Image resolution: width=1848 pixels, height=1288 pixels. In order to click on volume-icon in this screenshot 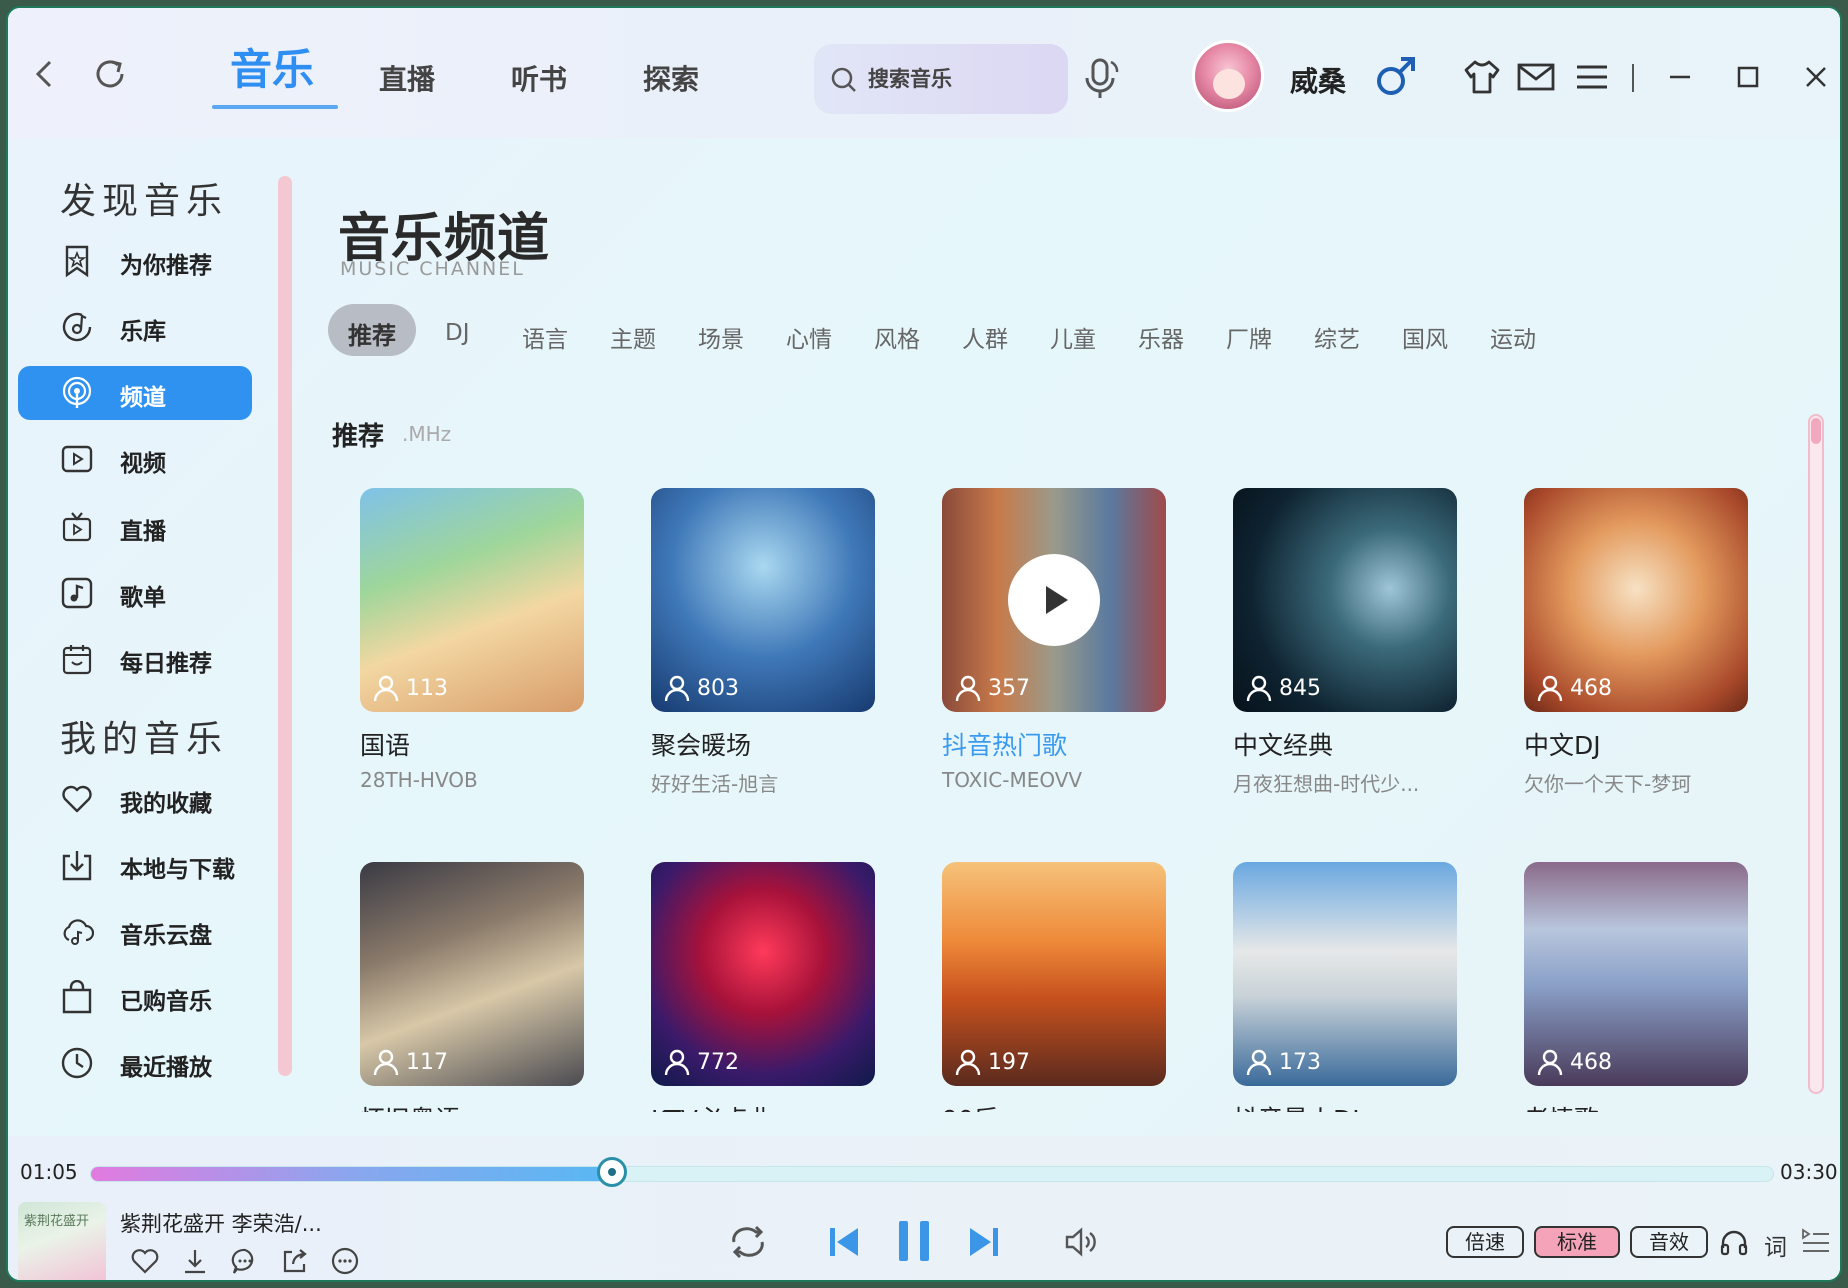, I will do `click(1080, 1242)`.